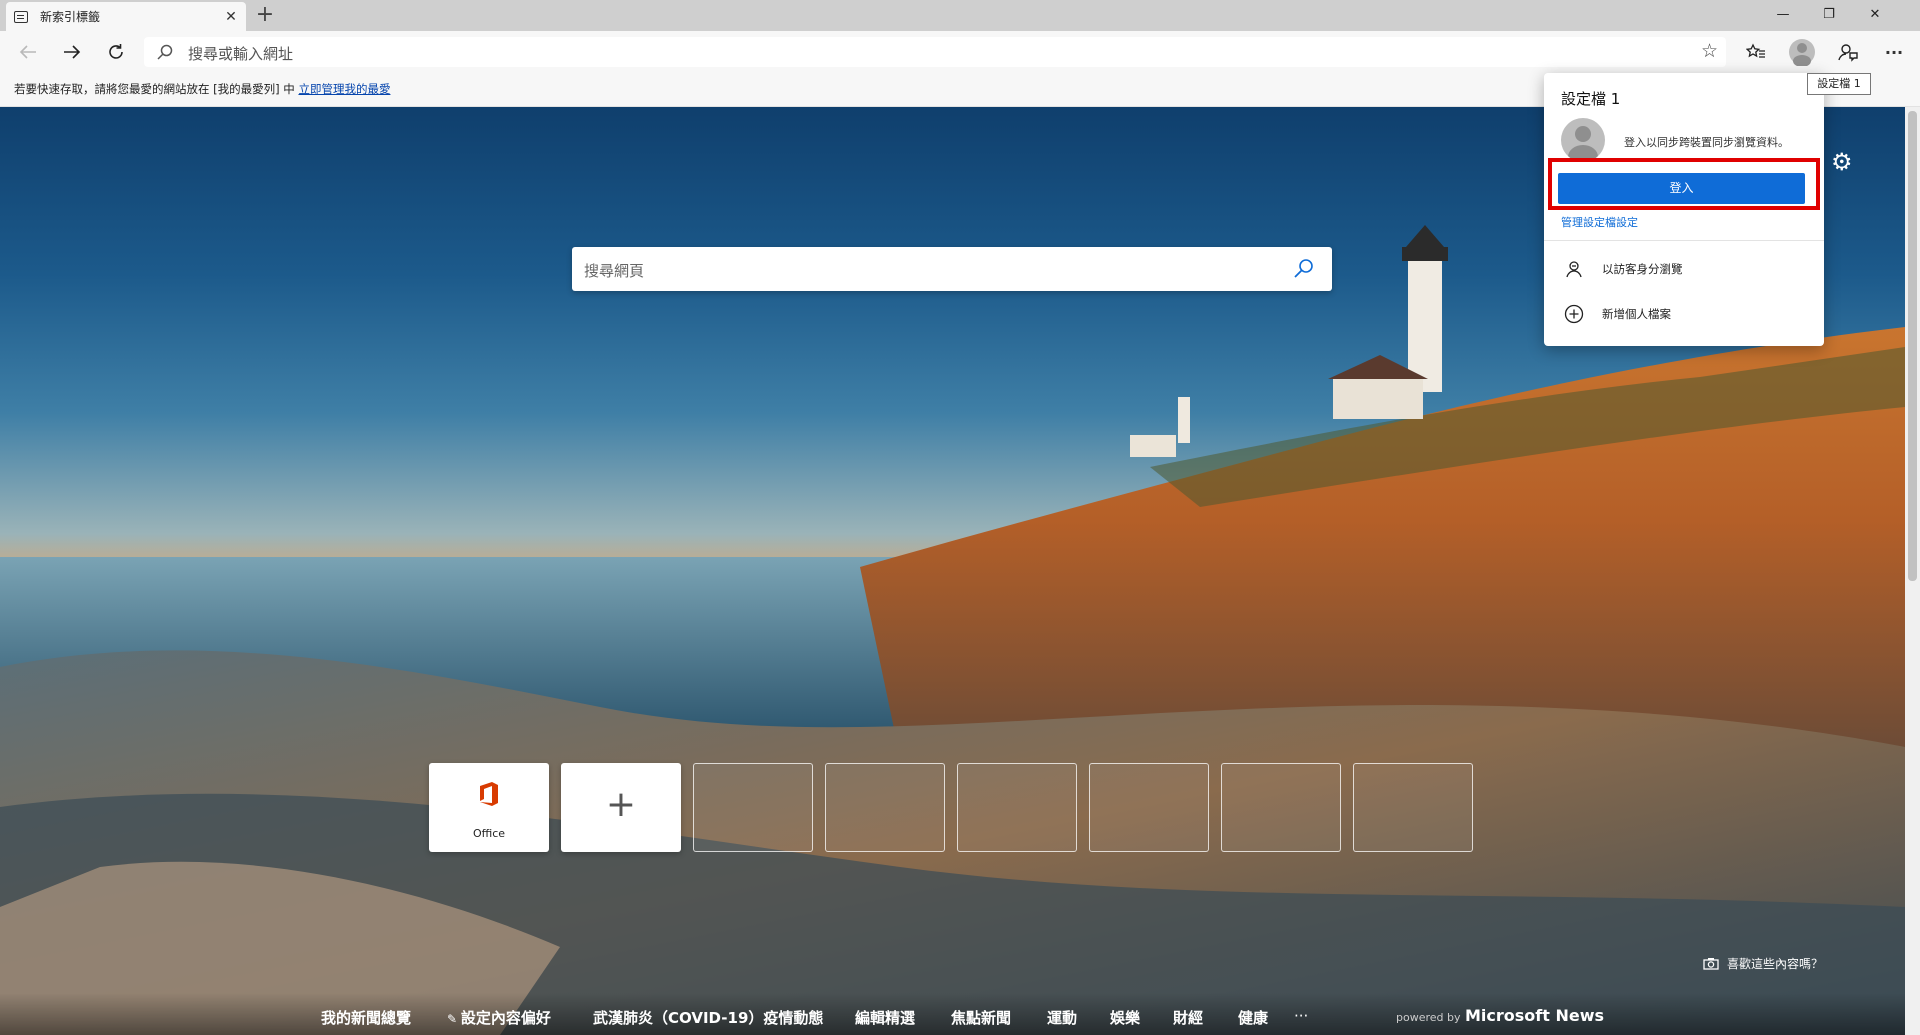  I want to click on feedback-icon, so click(1848, 53).